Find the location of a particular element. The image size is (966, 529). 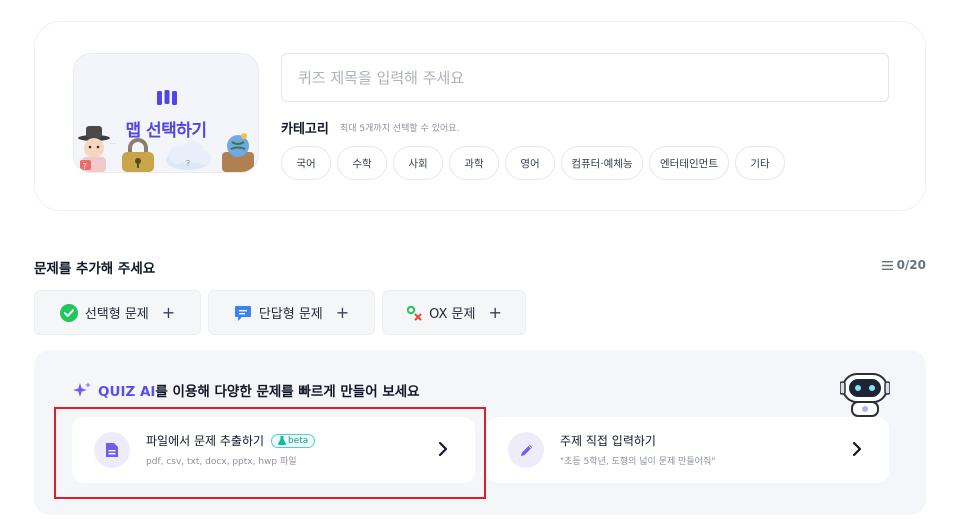

ox-icon is located at coordinates (414, 312).